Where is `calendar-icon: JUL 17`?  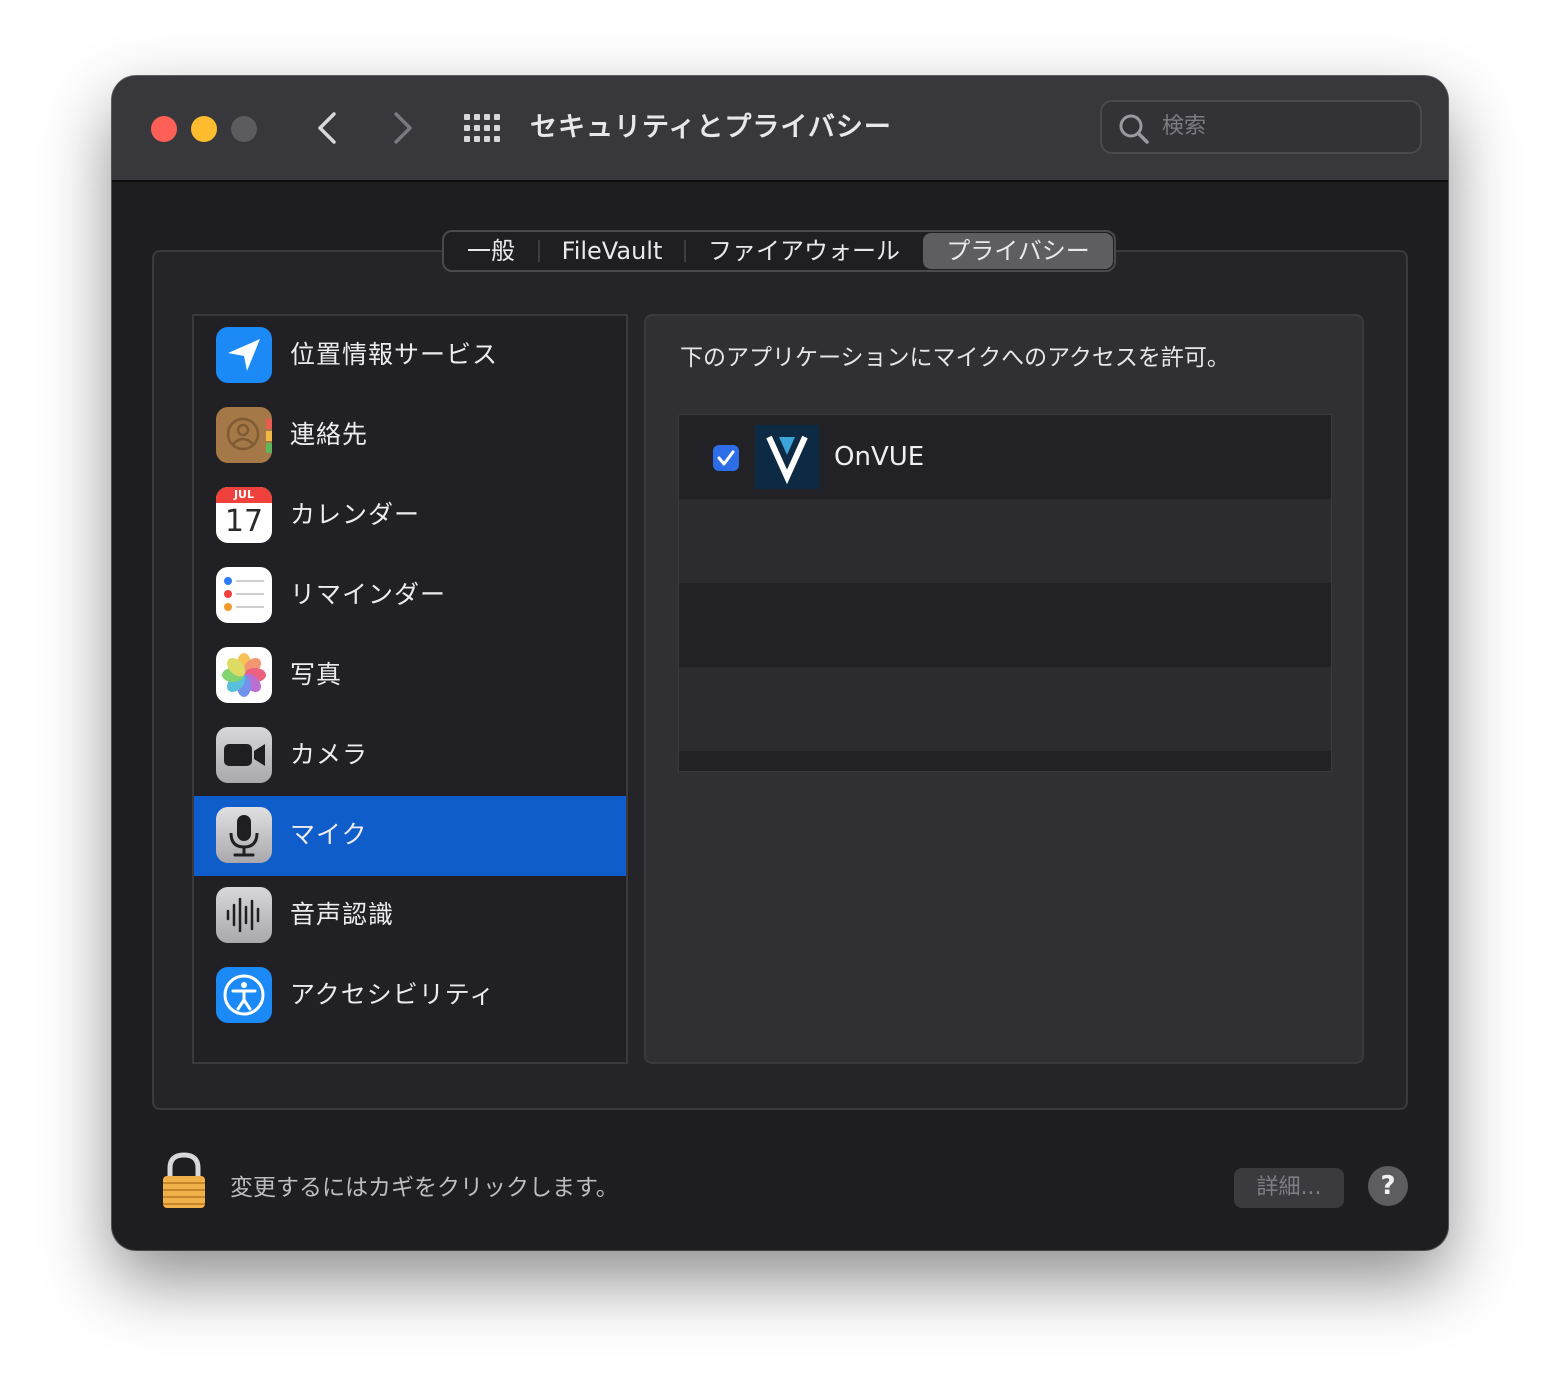
calendar-icon: JUL 17 is located at coordinates (244, 515).